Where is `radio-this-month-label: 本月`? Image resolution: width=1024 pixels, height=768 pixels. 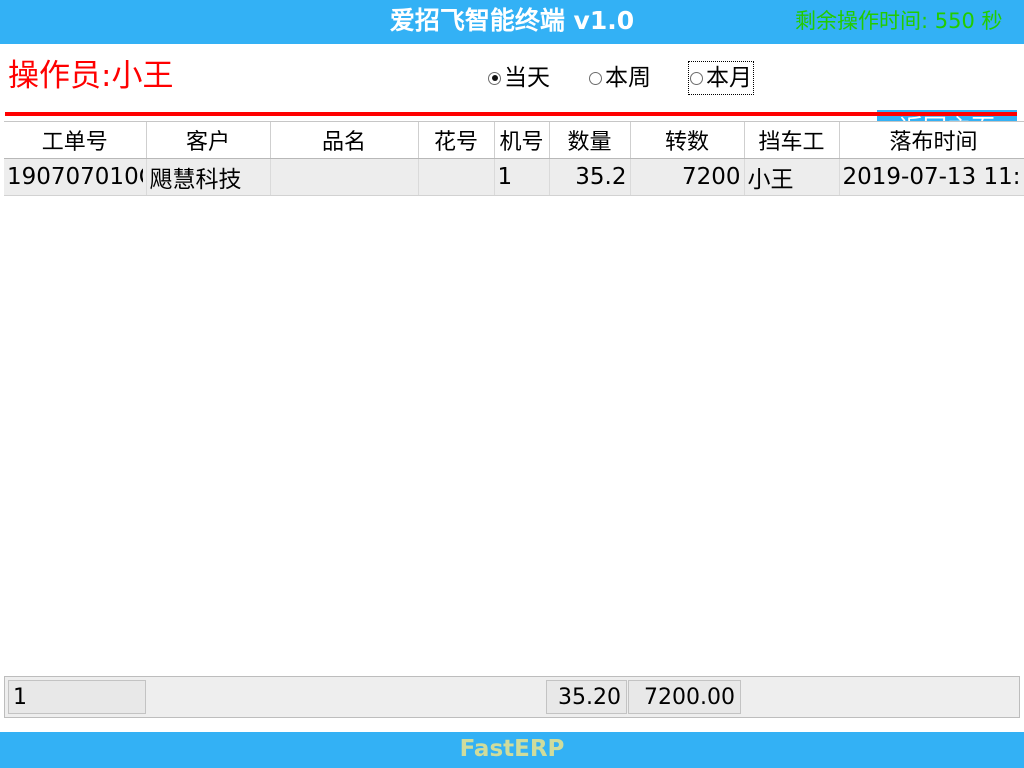
radio-this-month-label: 本月 is located at coordinates (729, 78).